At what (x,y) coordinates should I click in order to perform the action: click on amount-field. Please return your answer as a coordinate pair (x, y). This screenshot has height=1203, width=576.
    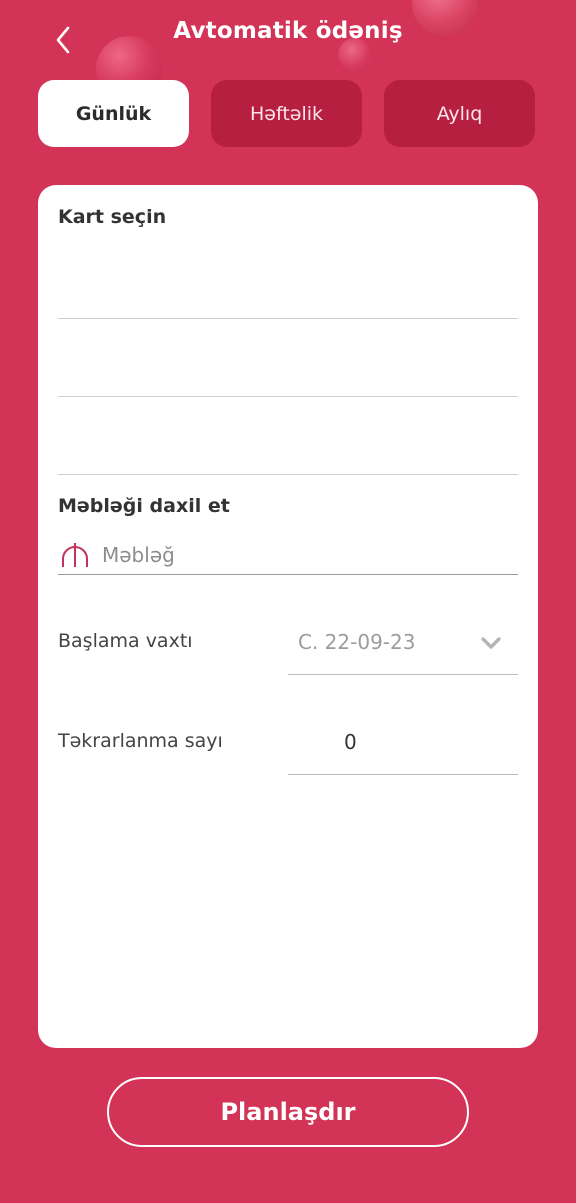
    Looking at the image, I should click on (288, 556).